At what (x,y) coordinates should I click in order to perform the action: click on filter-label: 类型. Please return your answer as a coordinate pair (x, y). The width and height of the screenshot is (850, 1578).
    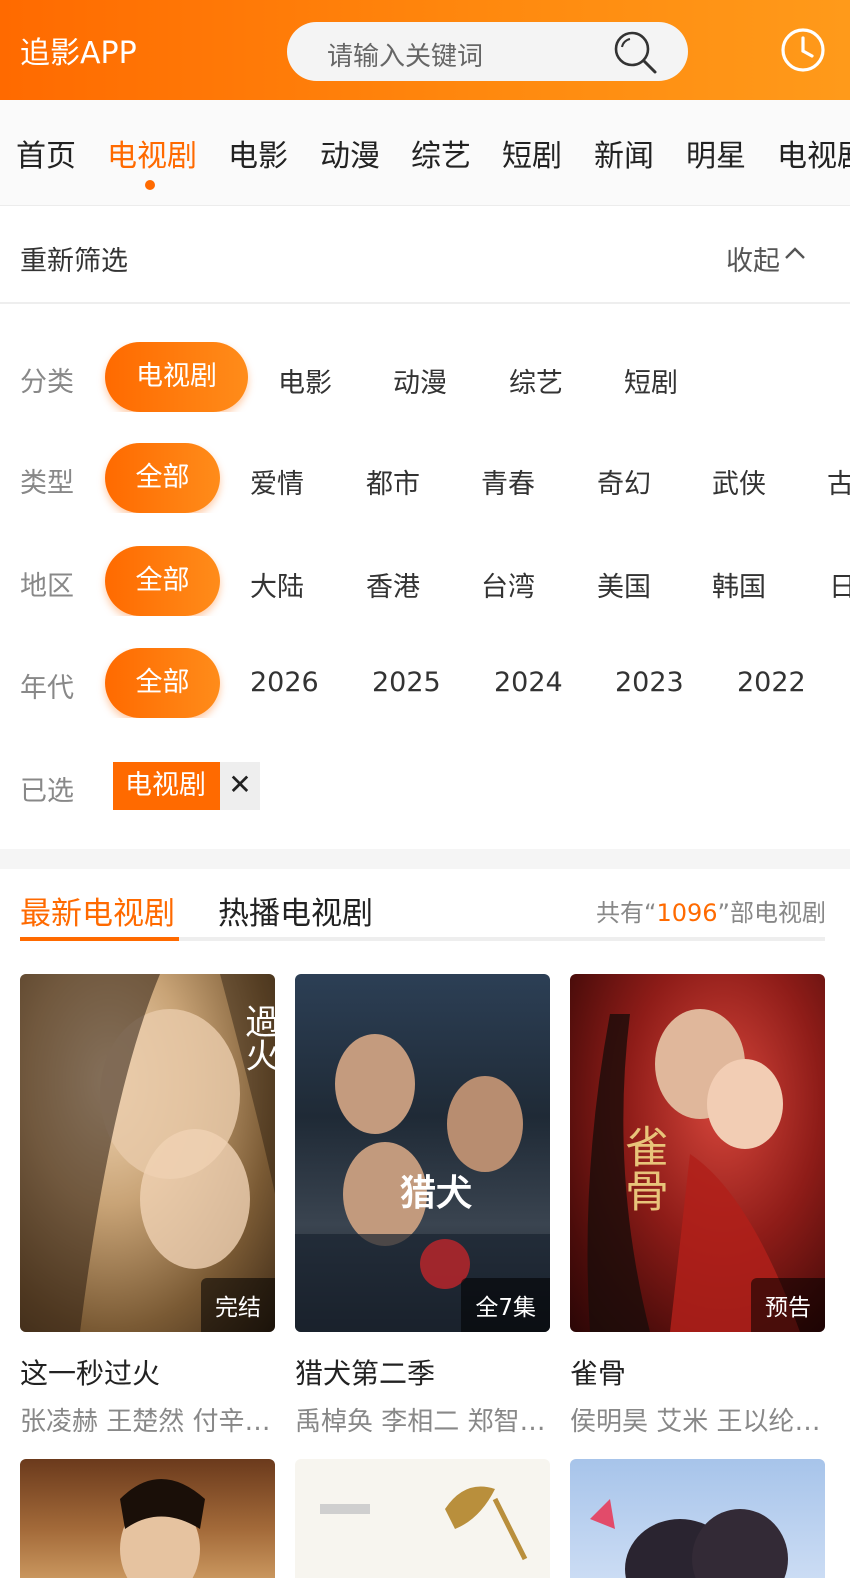
    Looking at the image, I should click on (47, 483).